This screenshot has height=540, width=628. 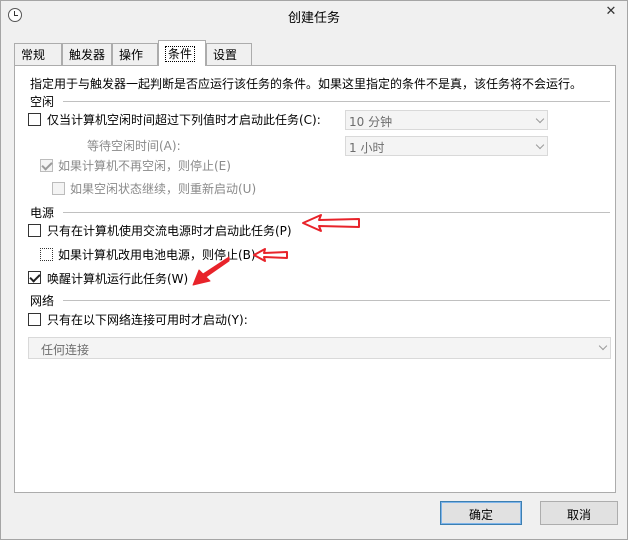 What do you see at coordinates (336, 300) in the screenshot?
I see `network-group-divider` at bounding box center [336, 300].